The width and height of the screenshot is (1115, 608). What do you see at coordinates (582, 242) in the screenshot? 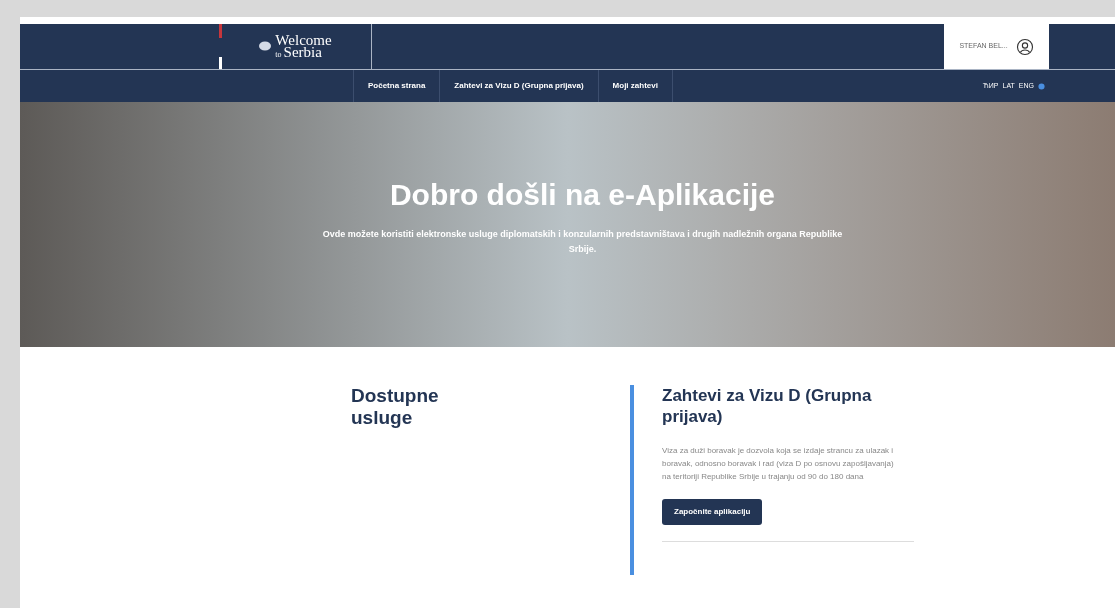
I see `hero-subtitle: Ovde možete koristiti elektronske usluge diplomatskih i konzularnih predstavništava i drugih nadležnih organa Republike Srbije.` at bounding box center [582, 242].